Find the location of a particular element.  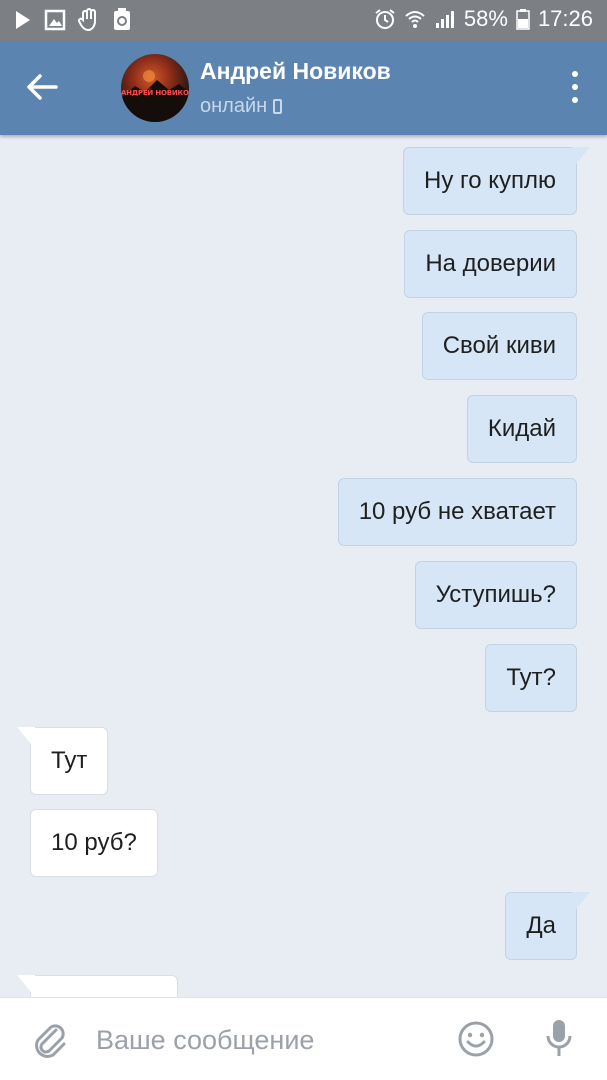

chat-header: АНДРЕЙ НОВИКОВ Андрей Новиков онлайн is located at coordinates (303, 88).